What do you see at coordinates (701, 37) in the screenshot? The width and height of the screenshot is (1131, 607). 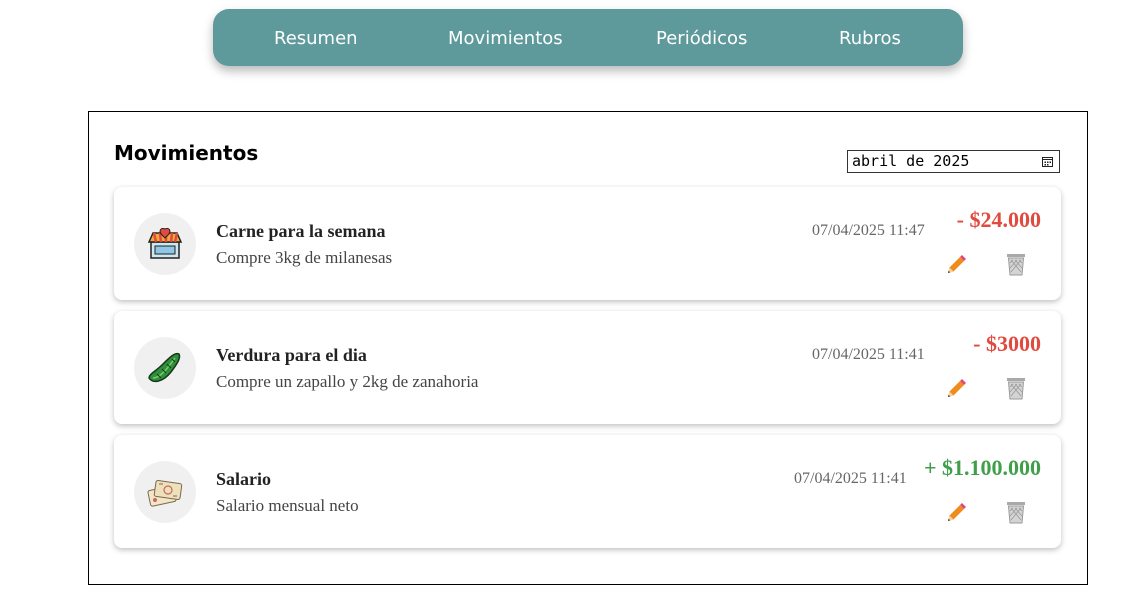 I see `nav-item-periodicos: Periódicos` at bounding box center [701, 37].